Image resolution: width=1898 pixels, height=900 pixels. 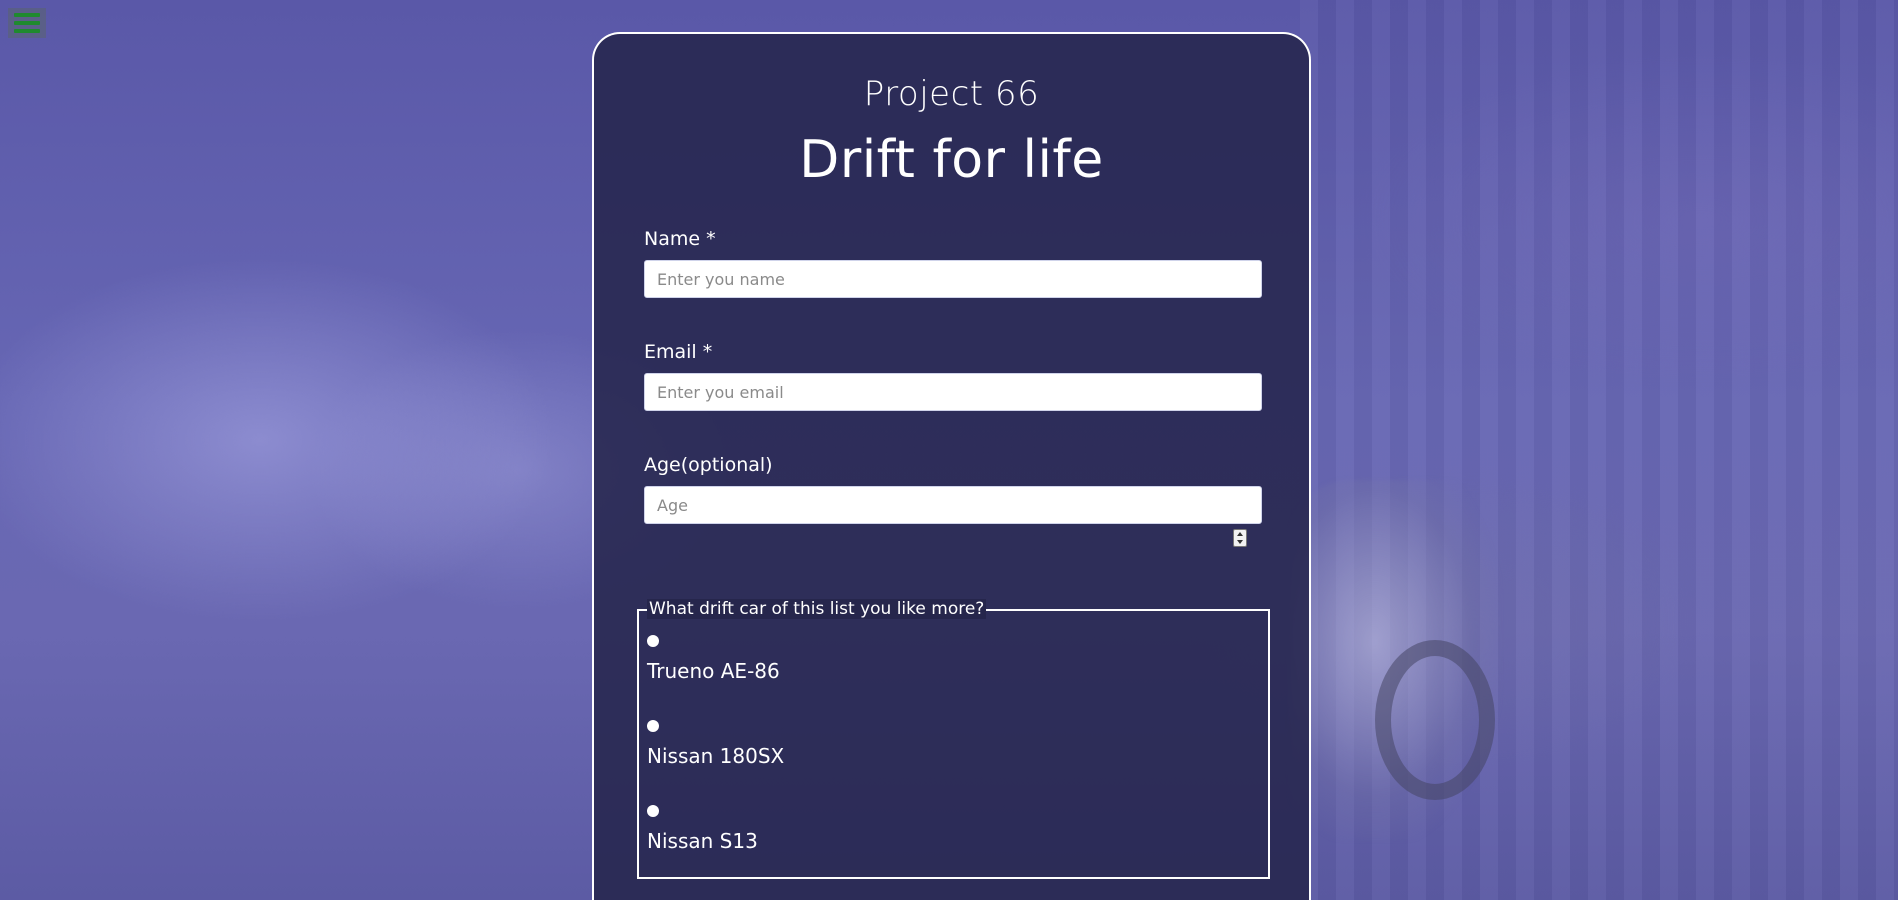 What do you see at coordinates (713, 671) in the screenshot?
I see `car-option-label: Trueno AE-86` at bounding box center [713, 671].